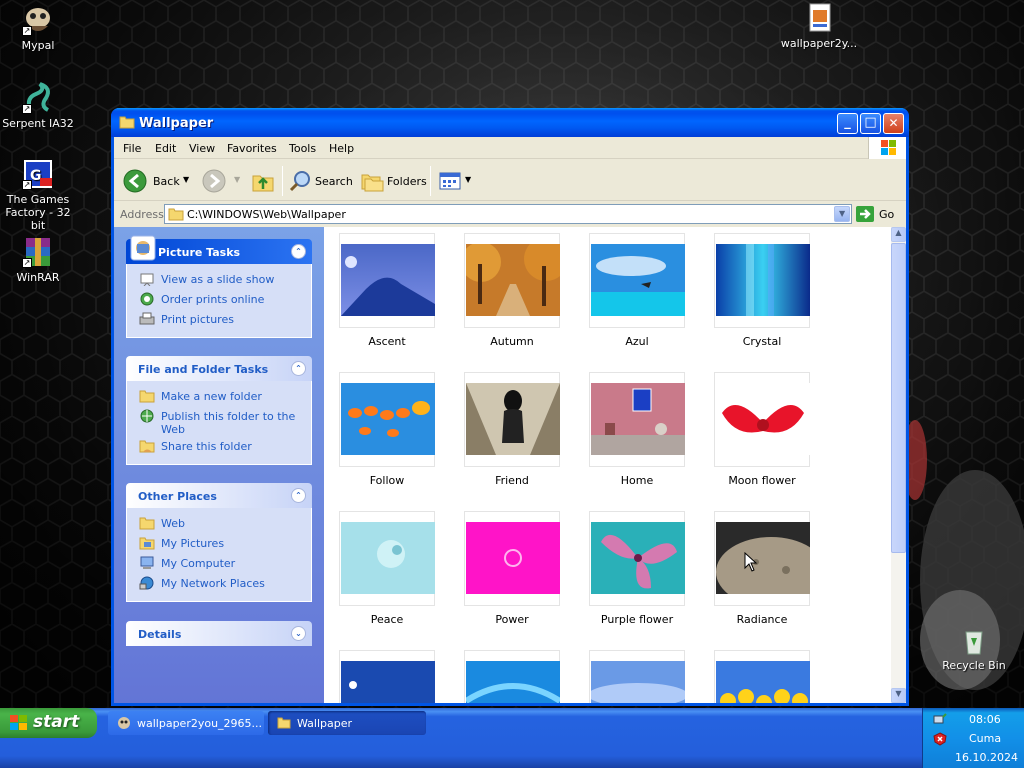 The image size is (1024, 768). I want to click on thumbnail-home, so click(637, 419).